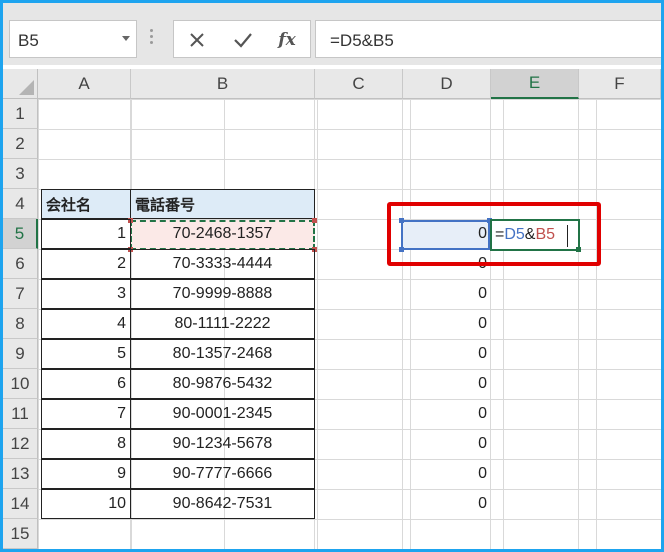 This screenshot has height=552, width=664. What do you see at coordinates (86, 204) in the screenshot?
I see `header-company: 会社名` at bounding box center [86, 204].